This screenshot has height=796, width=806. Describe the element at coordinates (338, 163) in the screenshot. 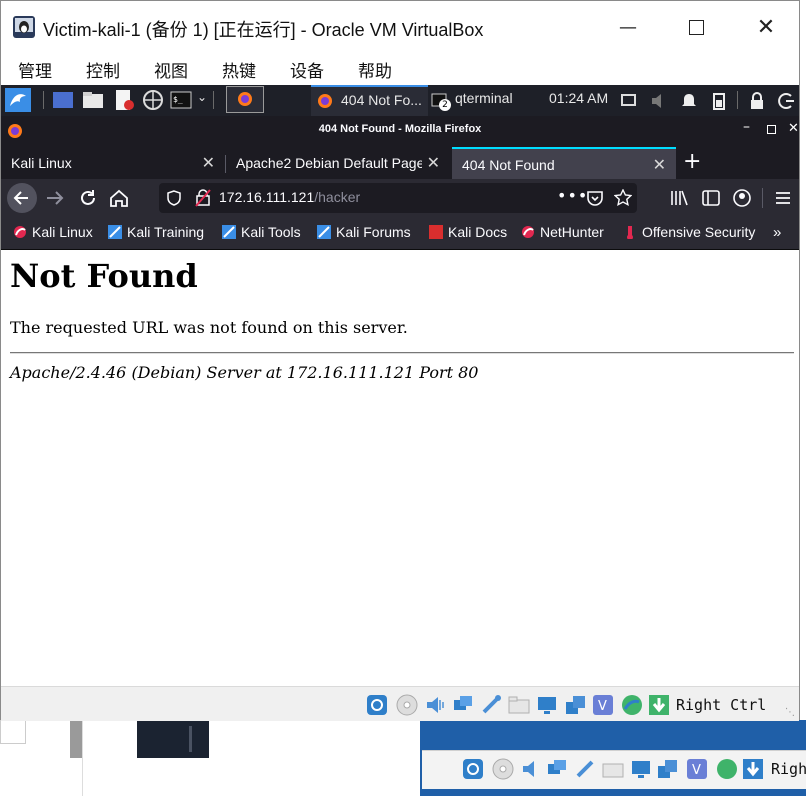

I see `tab-apache2-default: Apache2 Debian Default Page ✕` at that location.